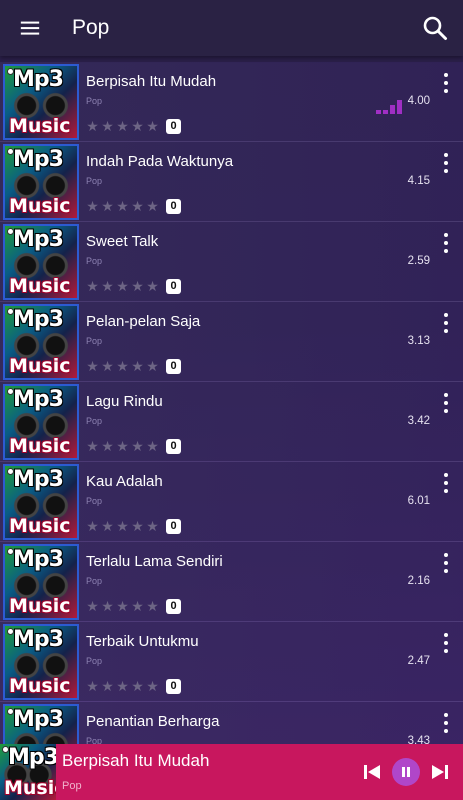 The height and width of the screenshot is (800, 463). What do you see at coordinates (231, 422) in the screenshot?
I see `song-row: Mp3 Music Lagu Rindu Pop ★ ★ ★ ★ ★ 0 3.42` at bounding box center [231, 422].